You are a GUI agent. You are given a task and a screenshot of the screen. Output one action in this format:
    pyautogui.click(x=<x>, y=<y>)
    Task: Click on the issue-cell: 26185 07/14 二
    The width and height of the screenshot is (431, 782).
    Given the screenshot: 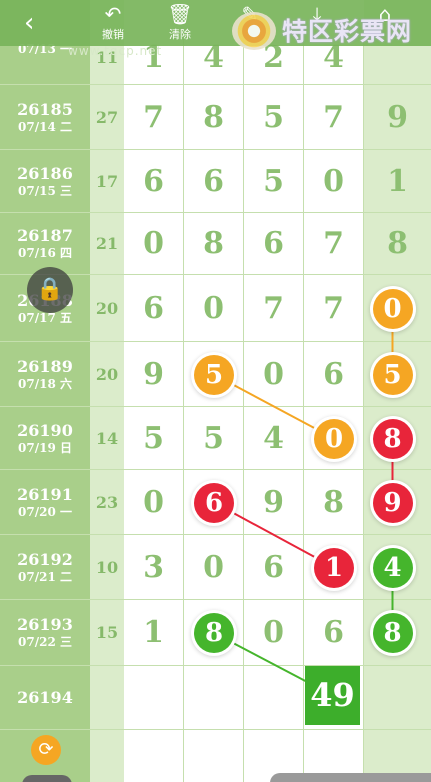 What is the action you would take?
    pyautogui.click(x=45, y=117)
    